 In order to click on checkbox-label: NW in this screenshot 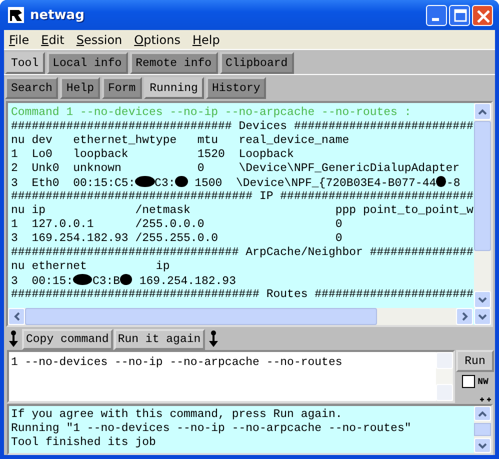, I will do `click(483, 381)`.